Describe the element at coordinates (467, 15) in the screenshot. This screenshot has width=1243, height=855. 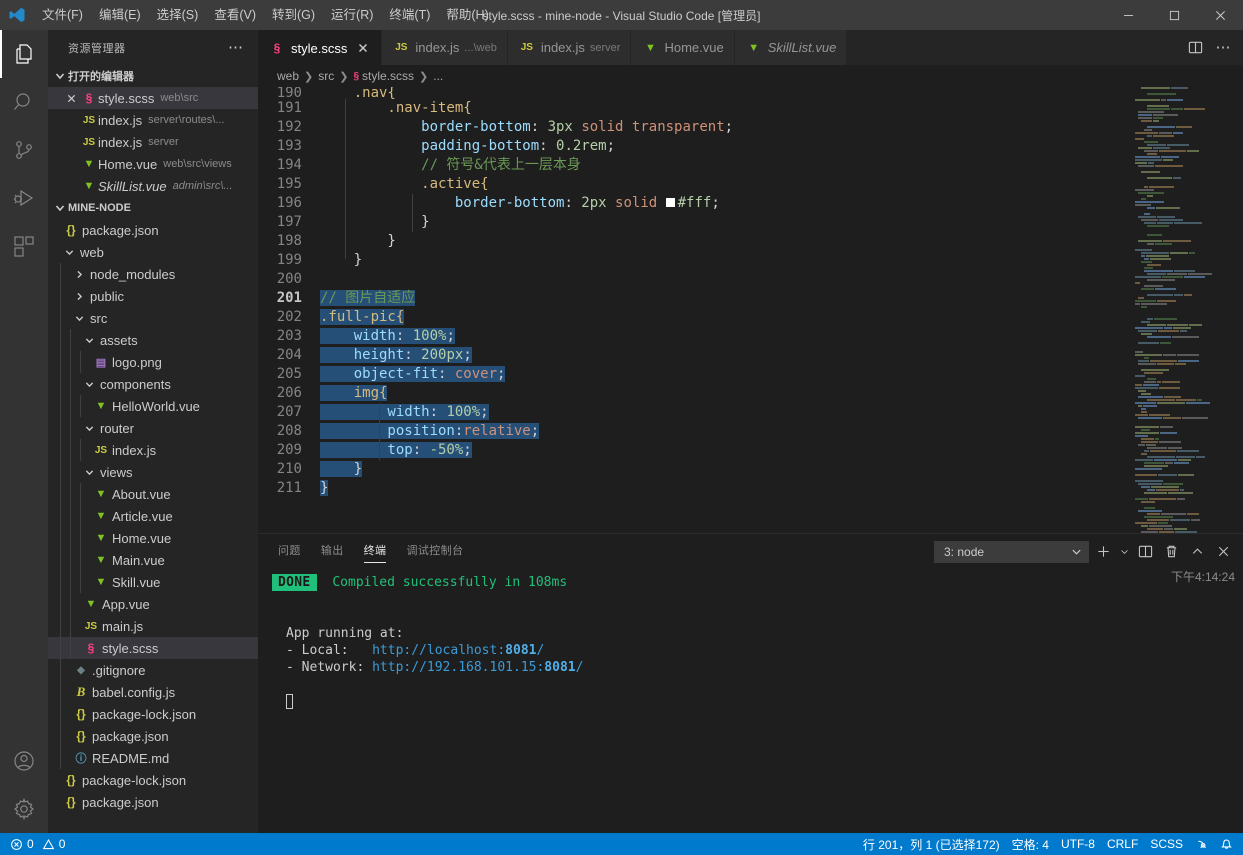
I see `menu-item-7: 帮助(H)` at that location.